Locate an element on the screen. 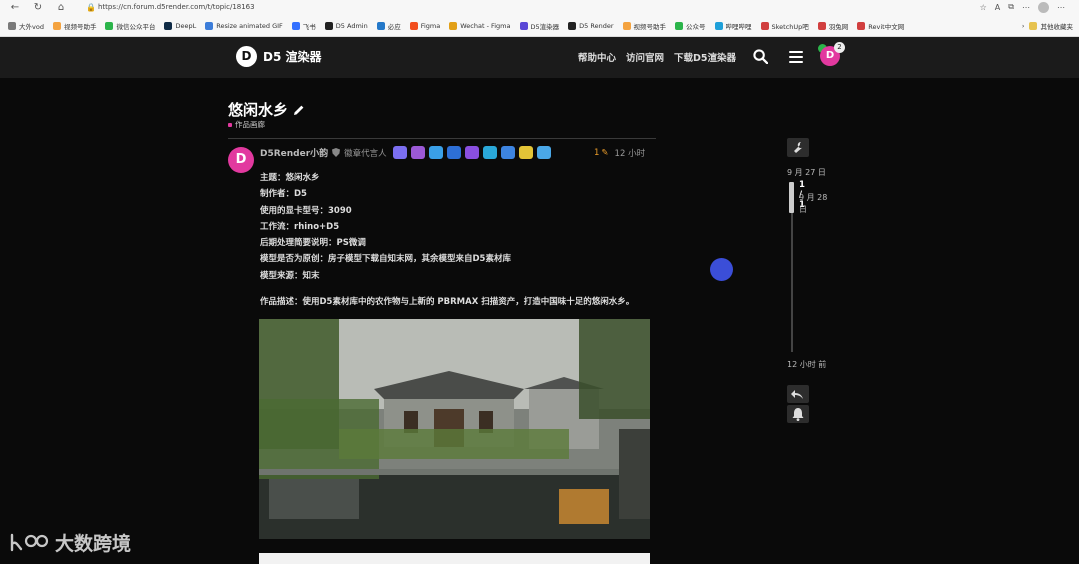  search-icon is located at coordinates (760, 56).